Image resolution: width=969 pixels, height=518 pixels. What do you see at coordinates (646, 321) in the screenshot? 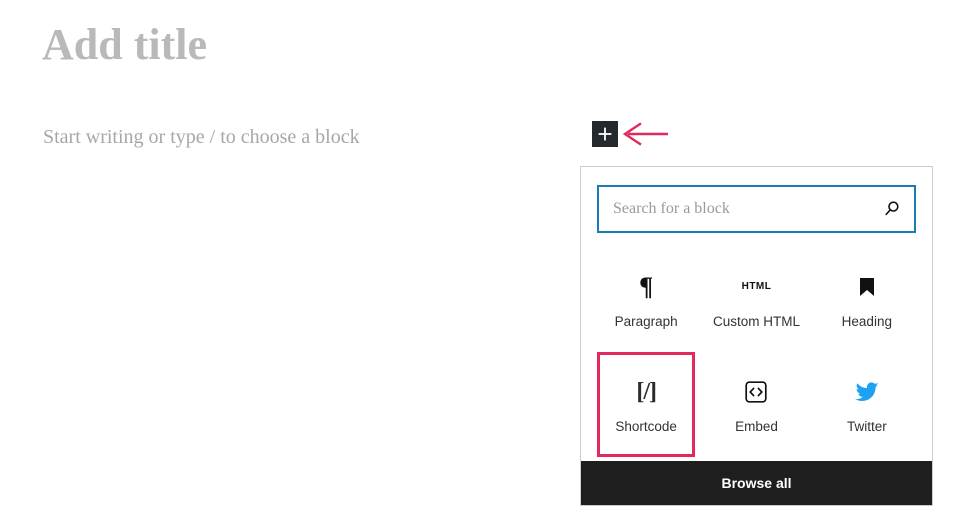
I see `block-item-label: Paragraph` at bounding box center [646, 321].